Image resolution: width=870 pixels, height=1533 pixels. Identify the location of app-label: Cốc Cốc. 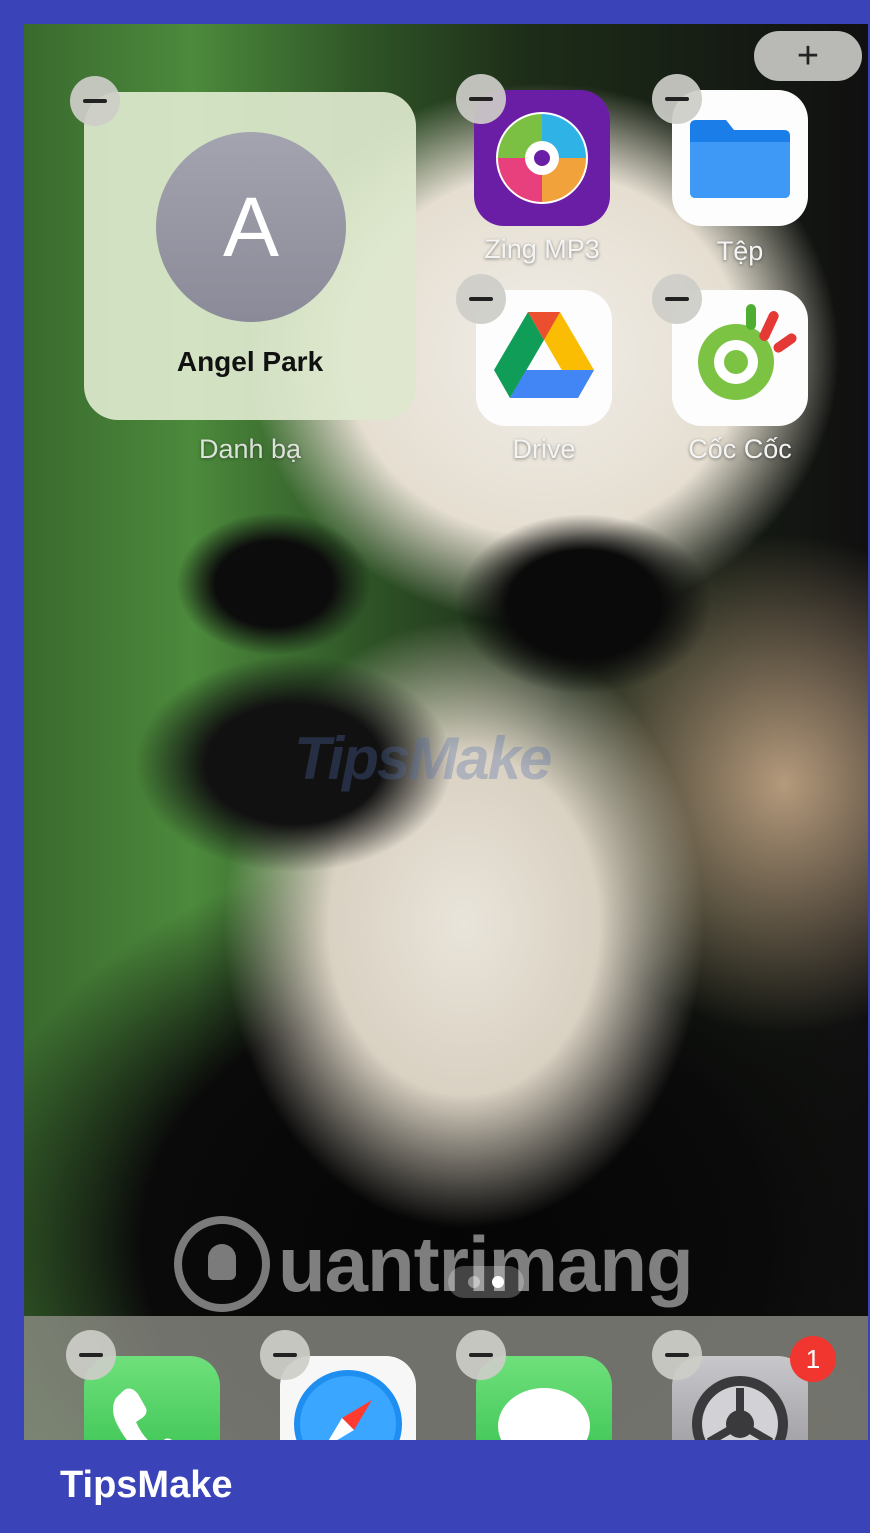
(740, 449).